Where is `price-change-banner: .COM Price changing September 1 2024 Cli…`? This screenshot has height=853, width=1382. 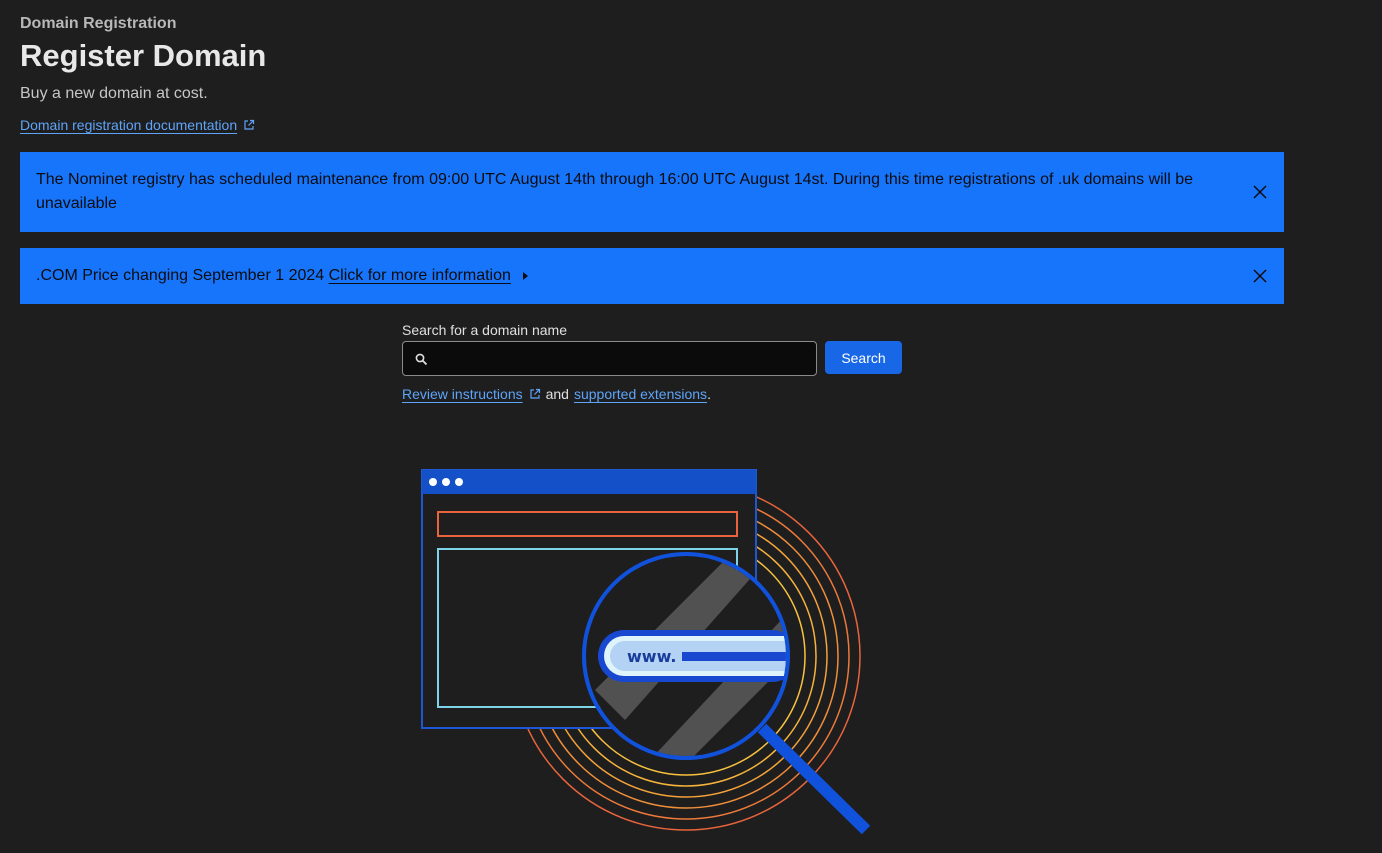
price-change-banner: .COM Price changing September 1 2024 Cli… is located at coordinates (652, 276).